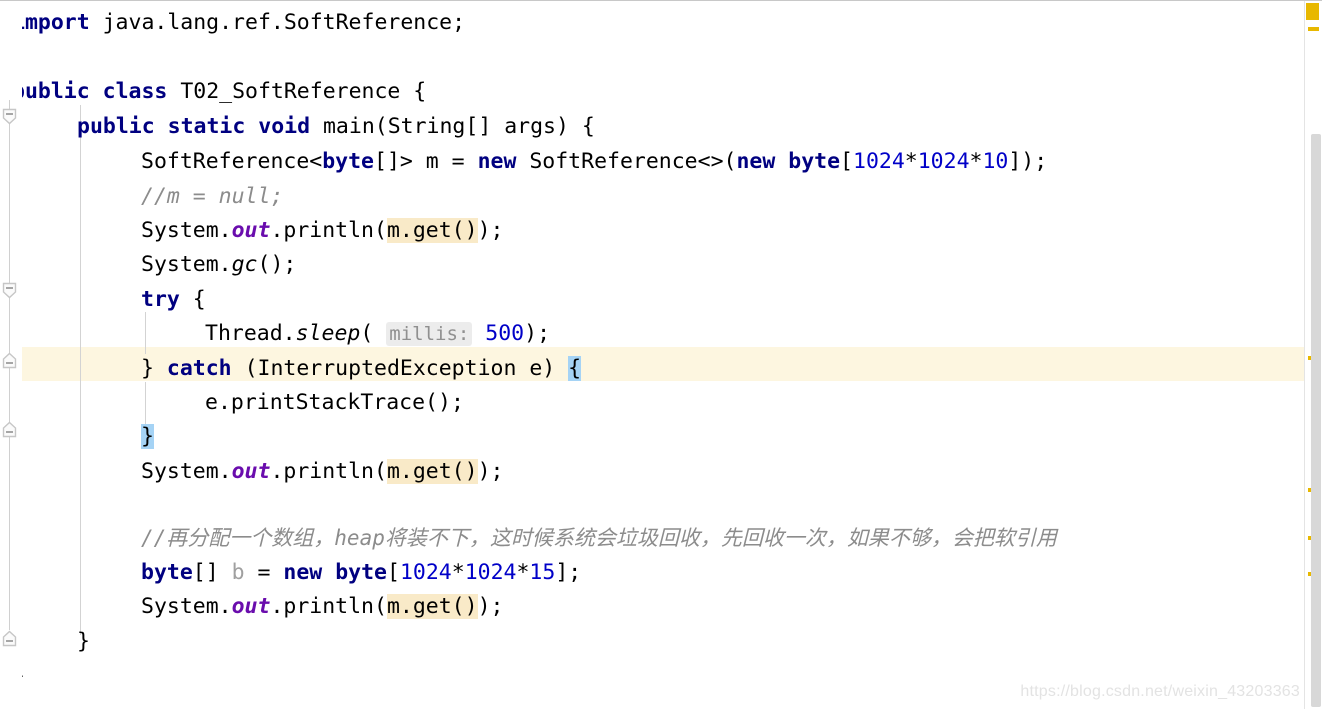 The width and height of the screenshot is (1322, 709). What do you see at coordinates (1160, 691) in the screenshot?
I see `watermark-blog-url: https://blog.csdn.net/weixin_43203363` at bounding box center [1160, 691].